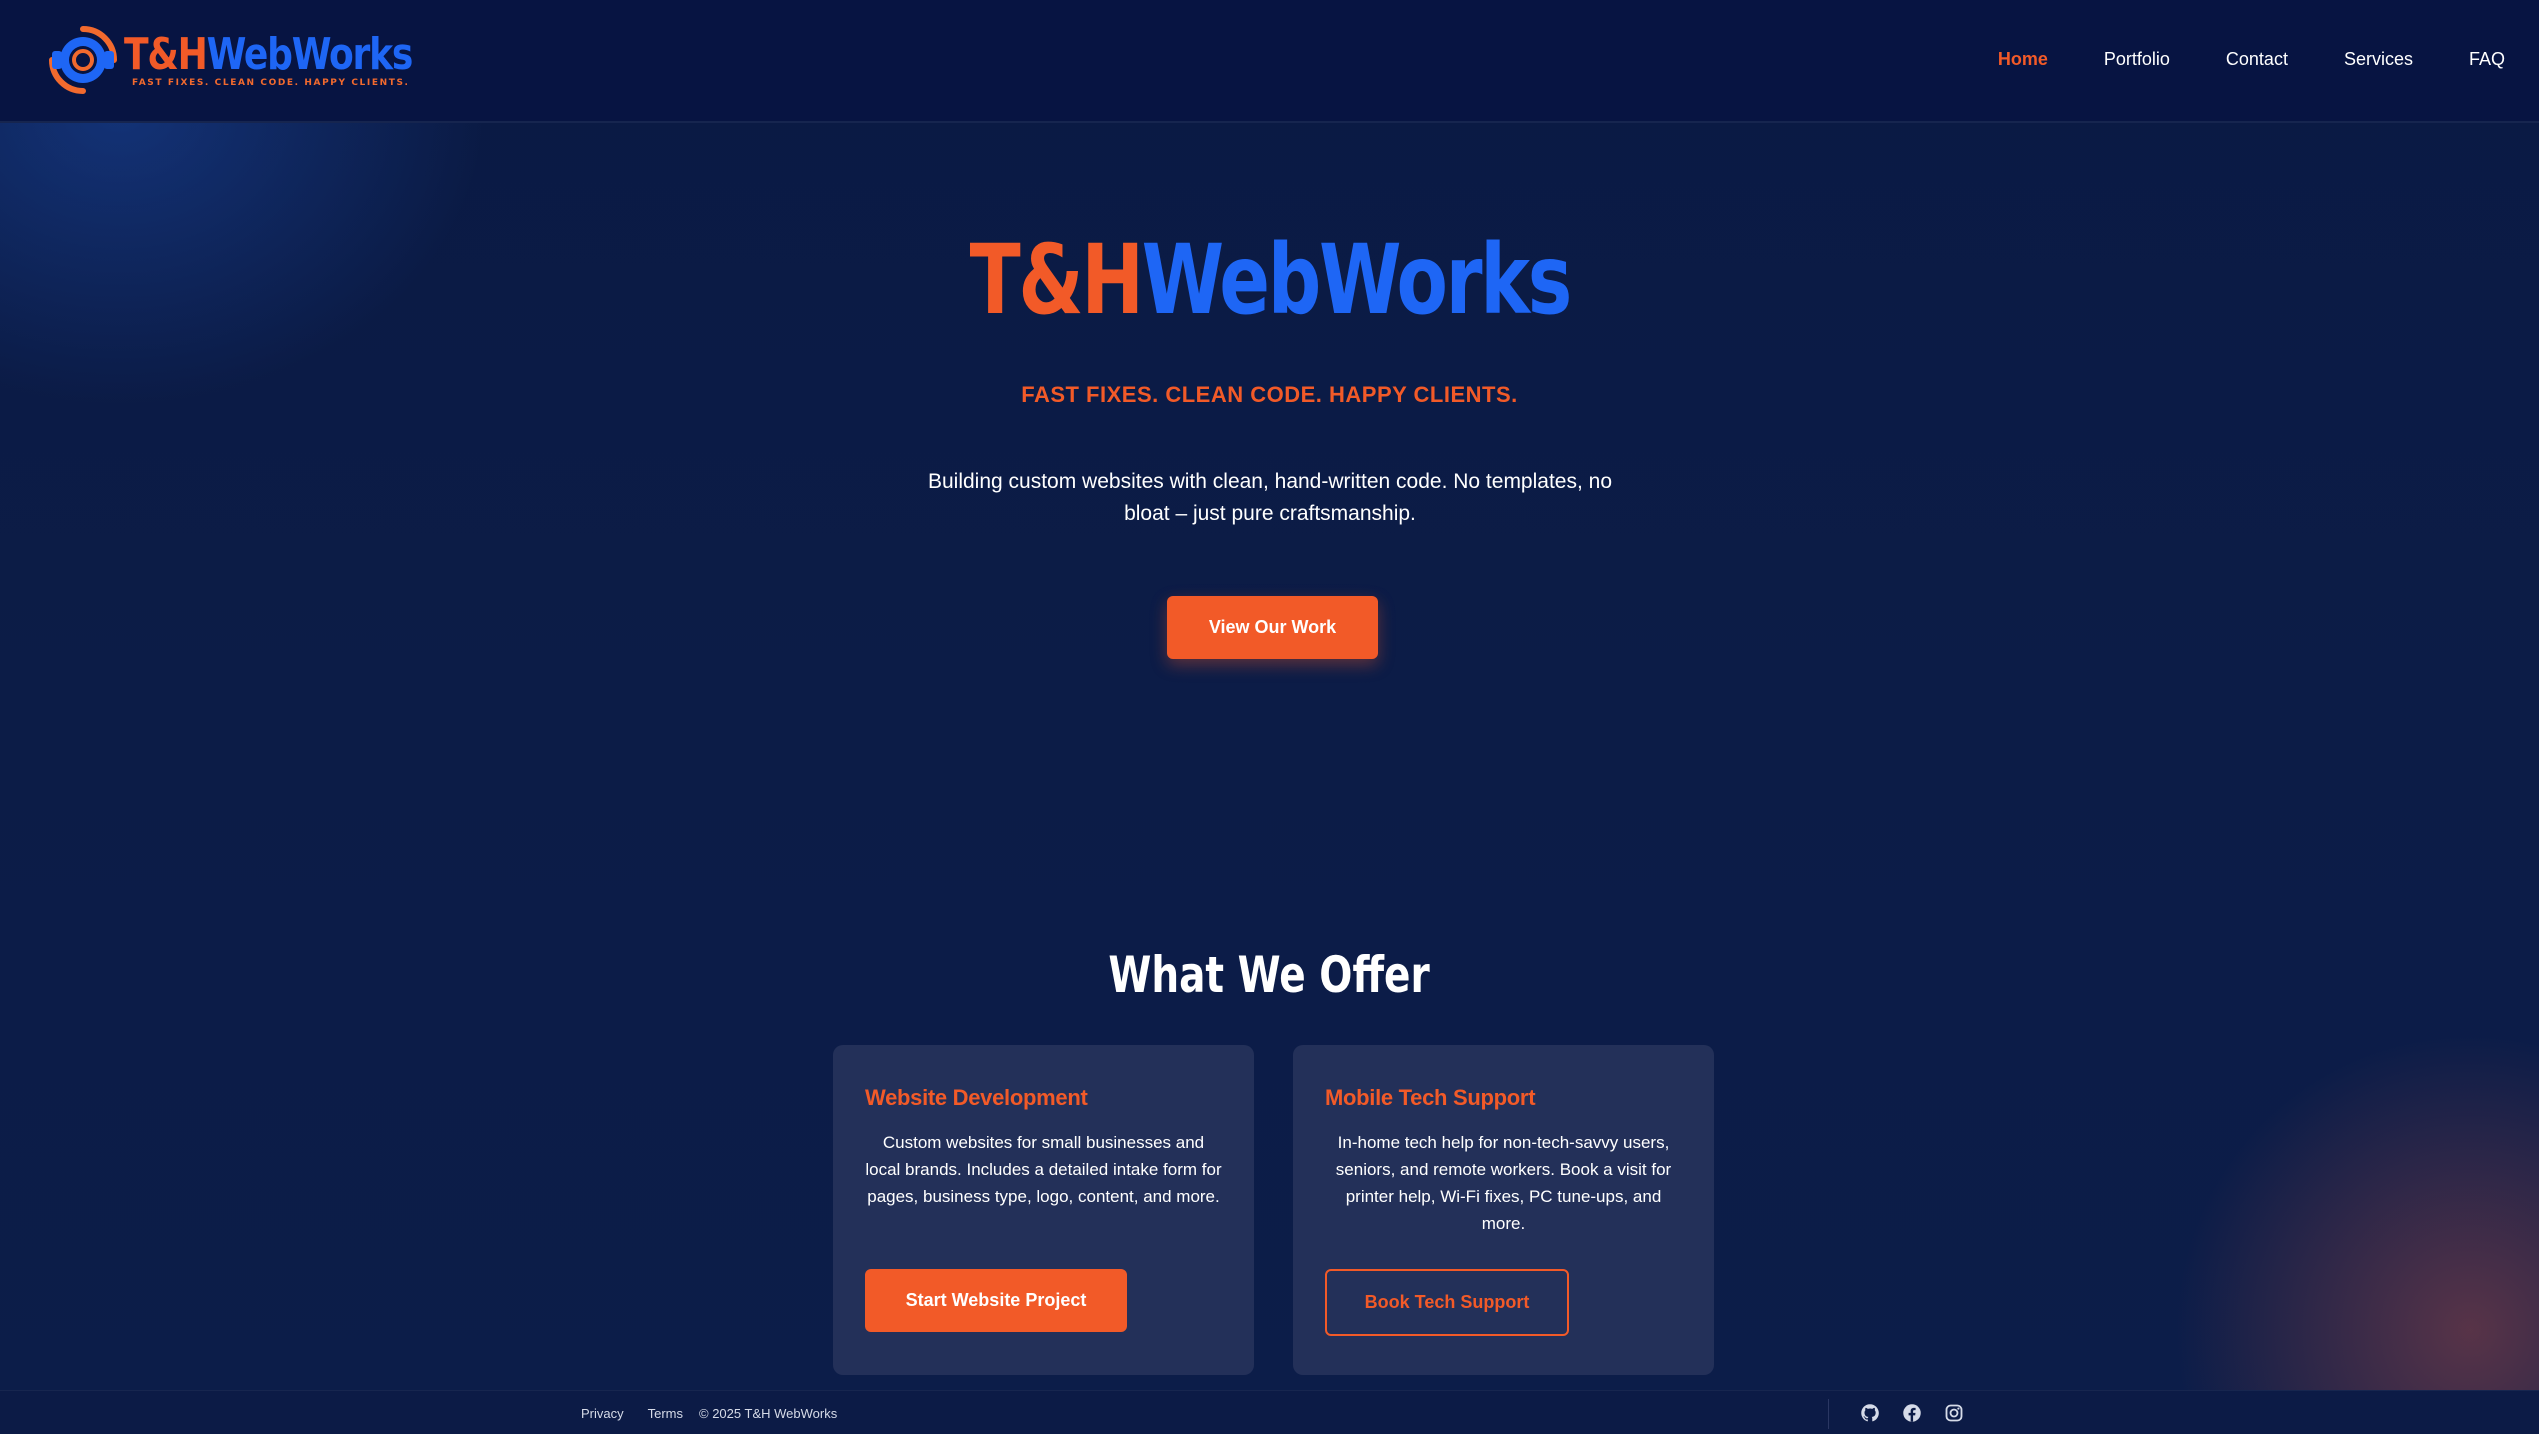  I want to click on view-our-work-button: View Our Work, so click(1272, 627).